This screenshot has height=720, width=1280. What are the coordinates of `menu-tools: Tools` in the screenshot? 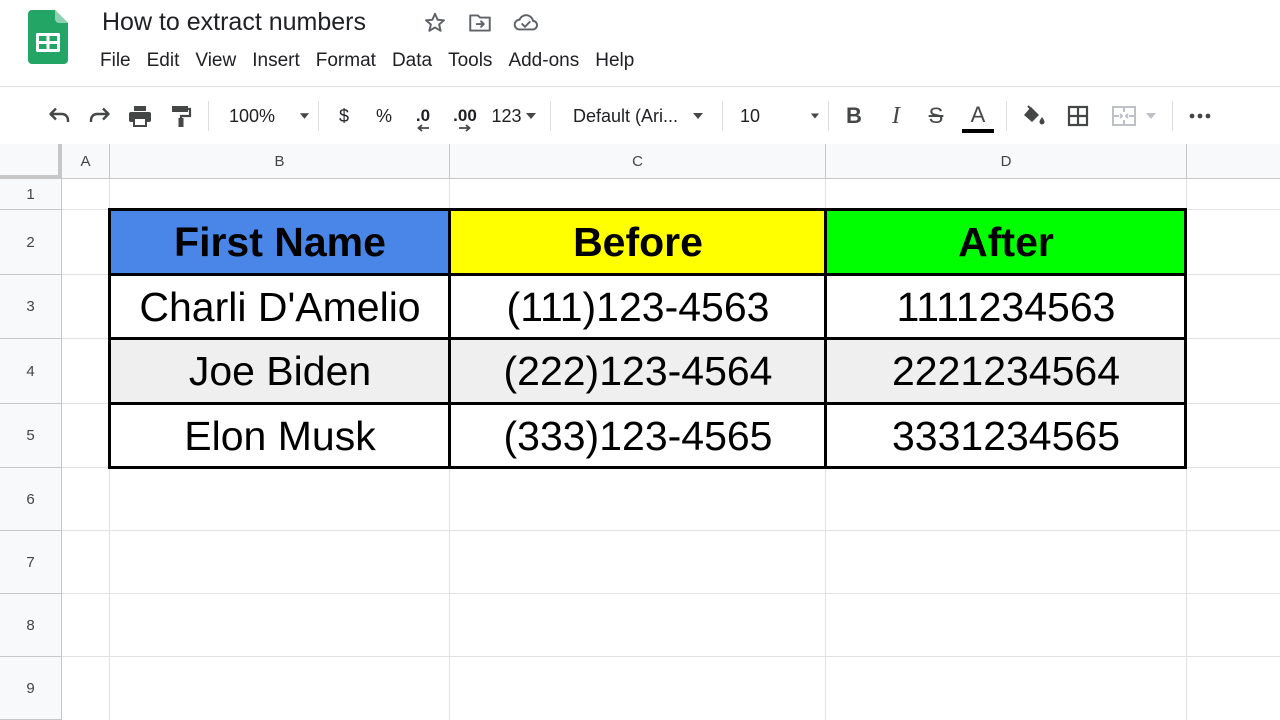 It's located at (470, 61).